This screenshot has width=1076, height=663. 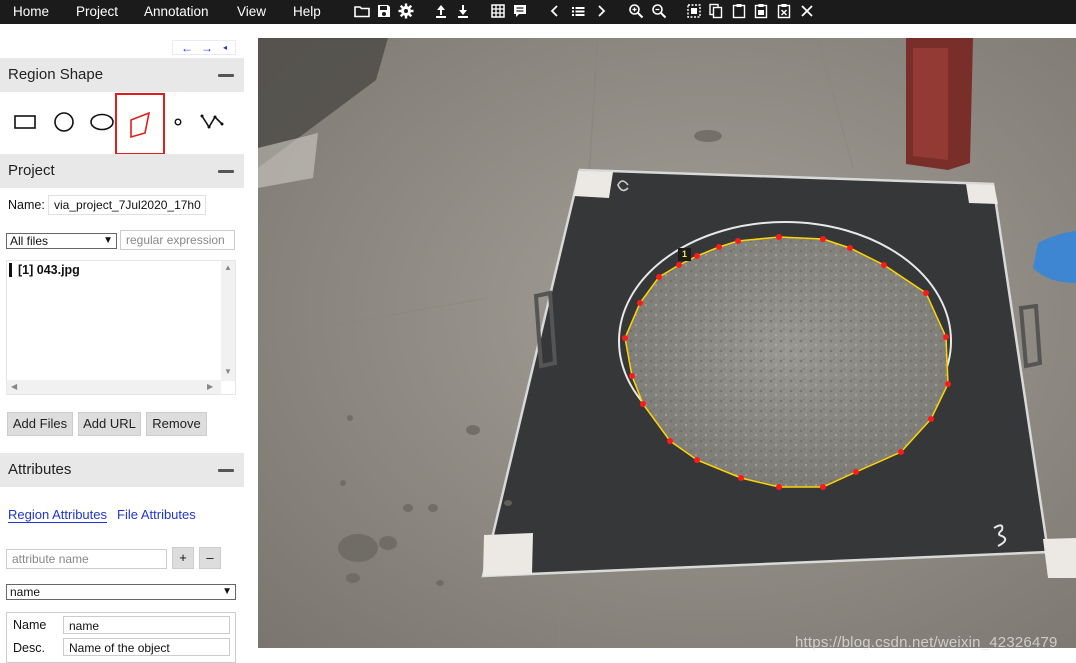 I want to click on file-filter-value: All files, so click(x=29, y=241).